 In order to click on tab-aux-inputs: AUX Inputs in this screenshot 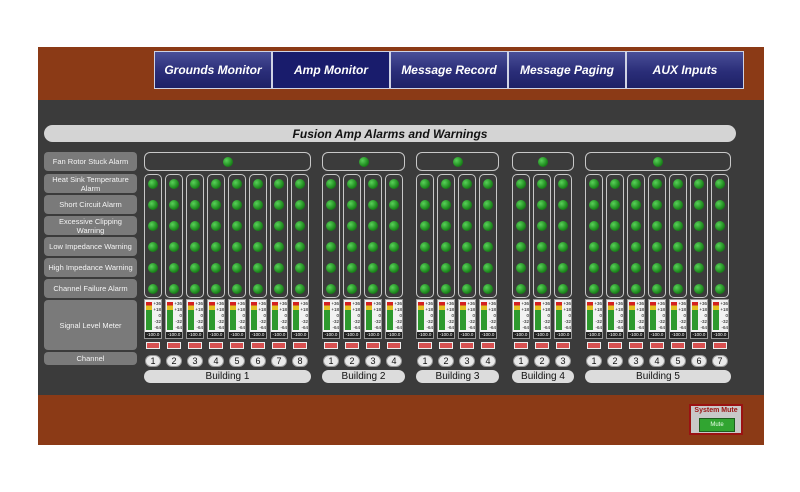, I will do `click(685, 70)`.